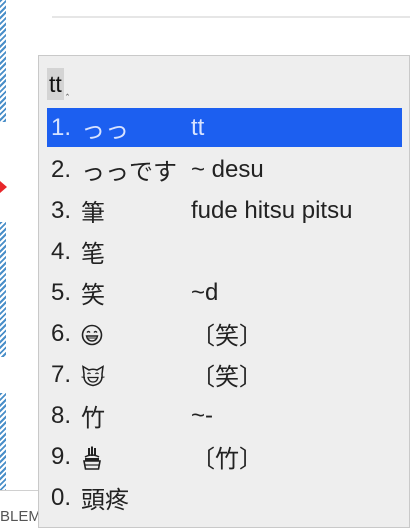  Describe the element at coordinates (224, 497) in the screenshot. I see `candidate-item-10: 0. 頭疼` at that location.